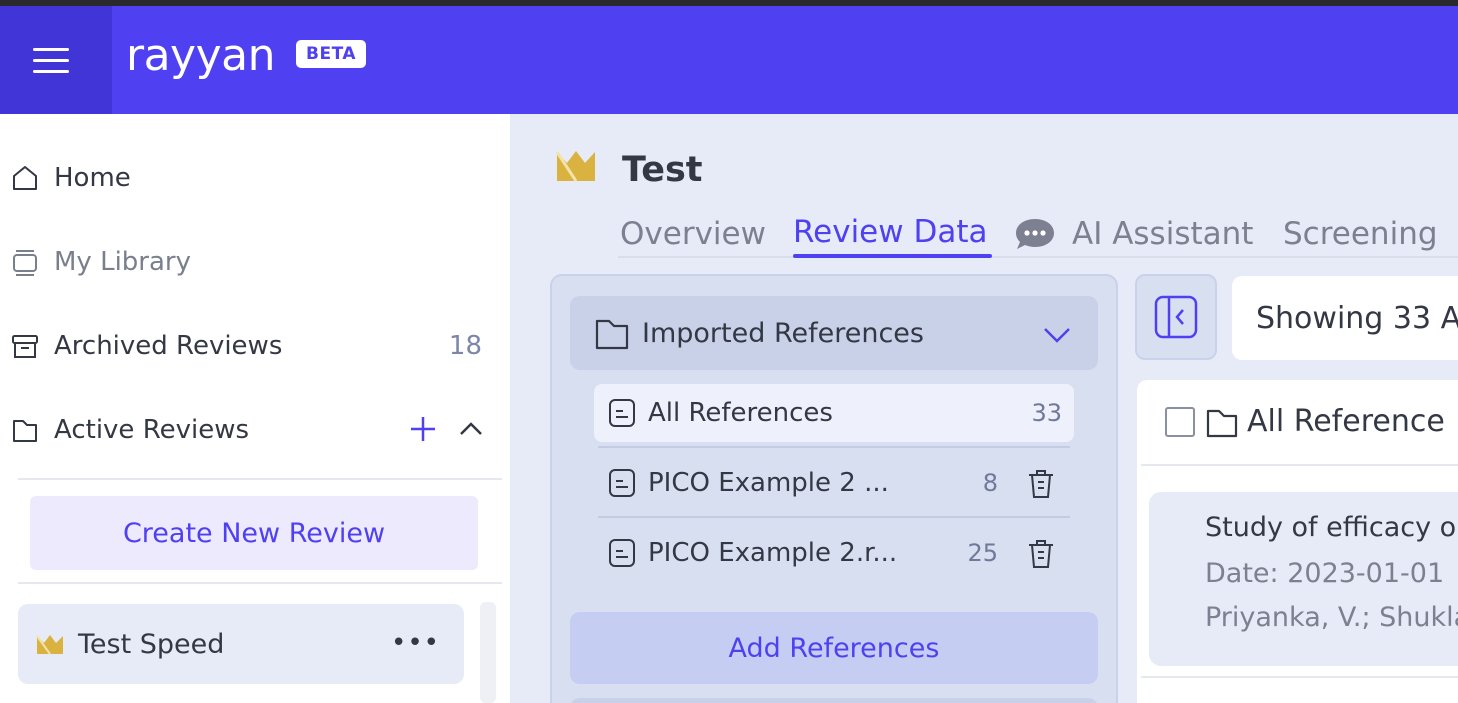 Image resolution: width=1458 pixels, height=703 pixels. I want to click on reference-list-item: PICO Example 2 ... 8, so click(834, 483).